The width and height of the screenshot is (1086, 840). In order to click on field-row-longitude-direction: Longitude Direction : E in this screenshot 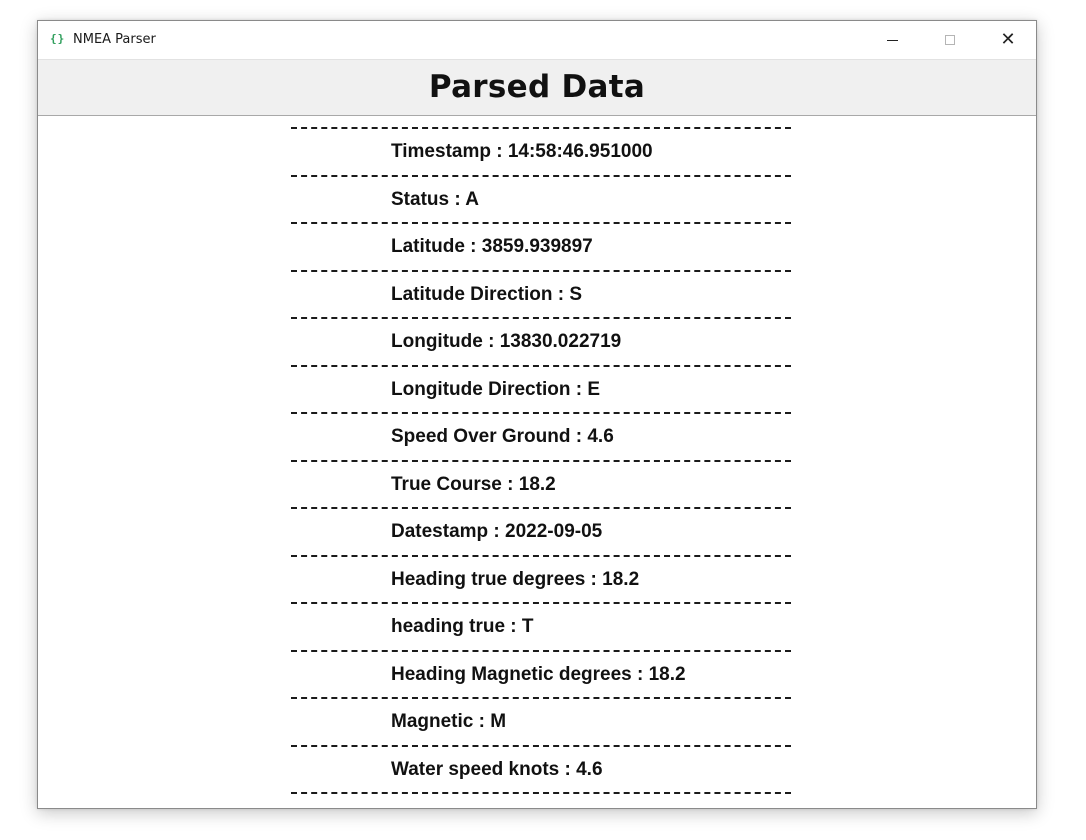, I will do `click(541, 390)`.